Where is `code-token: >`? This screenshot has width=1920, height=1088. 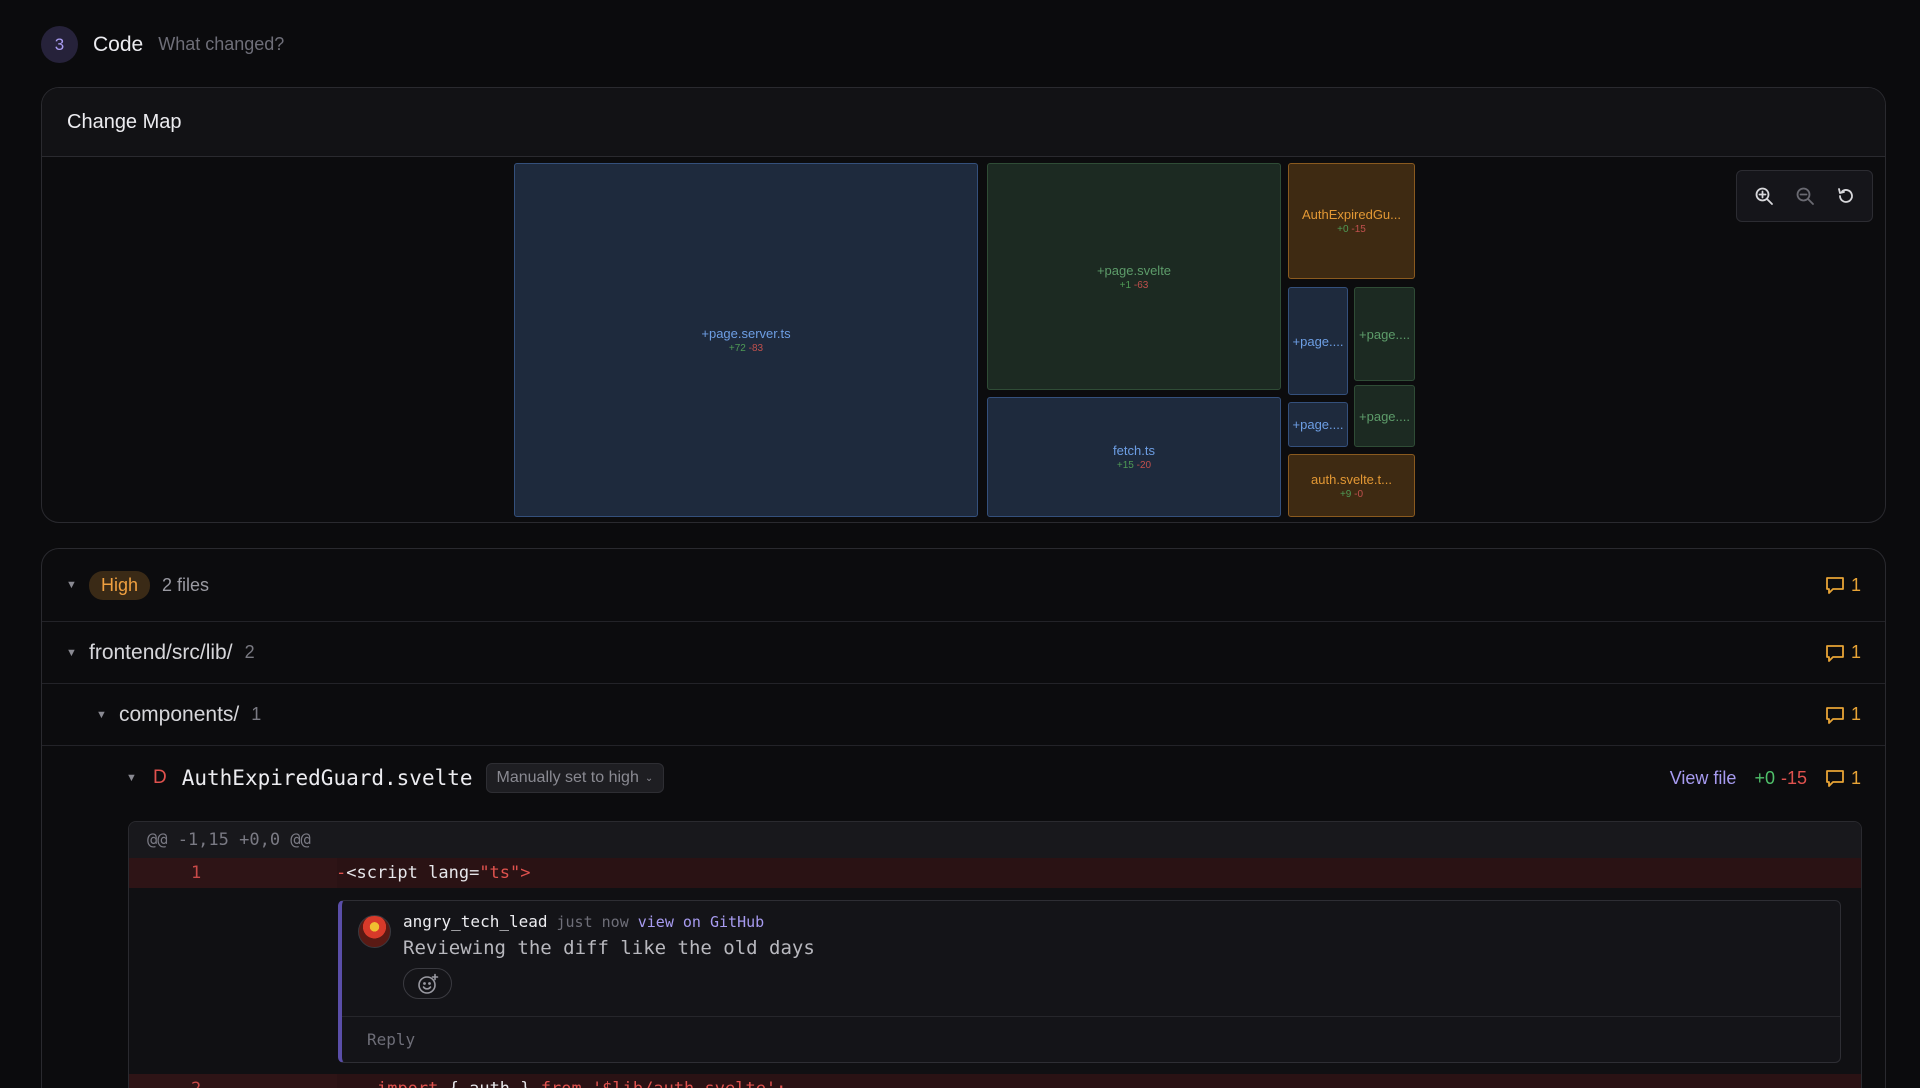
code-token: > is located at coordinates (525, 873).